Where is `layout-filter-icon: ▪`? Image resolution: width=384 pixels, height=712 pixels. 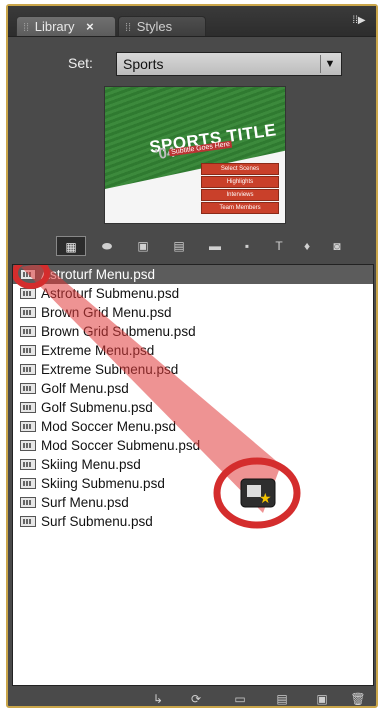 layout-filter-icon: ▪ is located at coordinates (247, 246).